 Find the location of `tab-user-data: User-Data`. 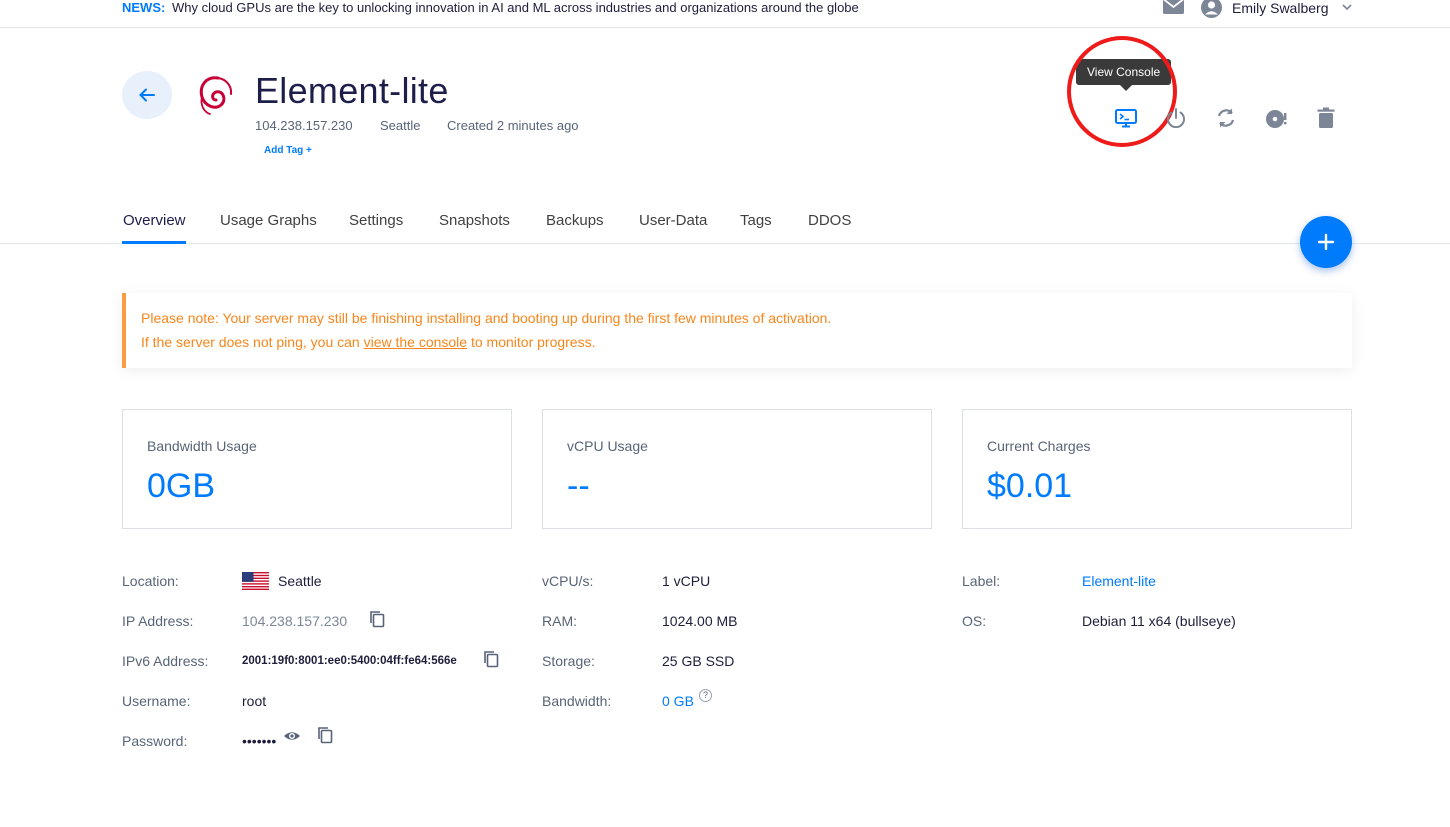

tab-user-data: User-Data is located at coordinates (673, 220).